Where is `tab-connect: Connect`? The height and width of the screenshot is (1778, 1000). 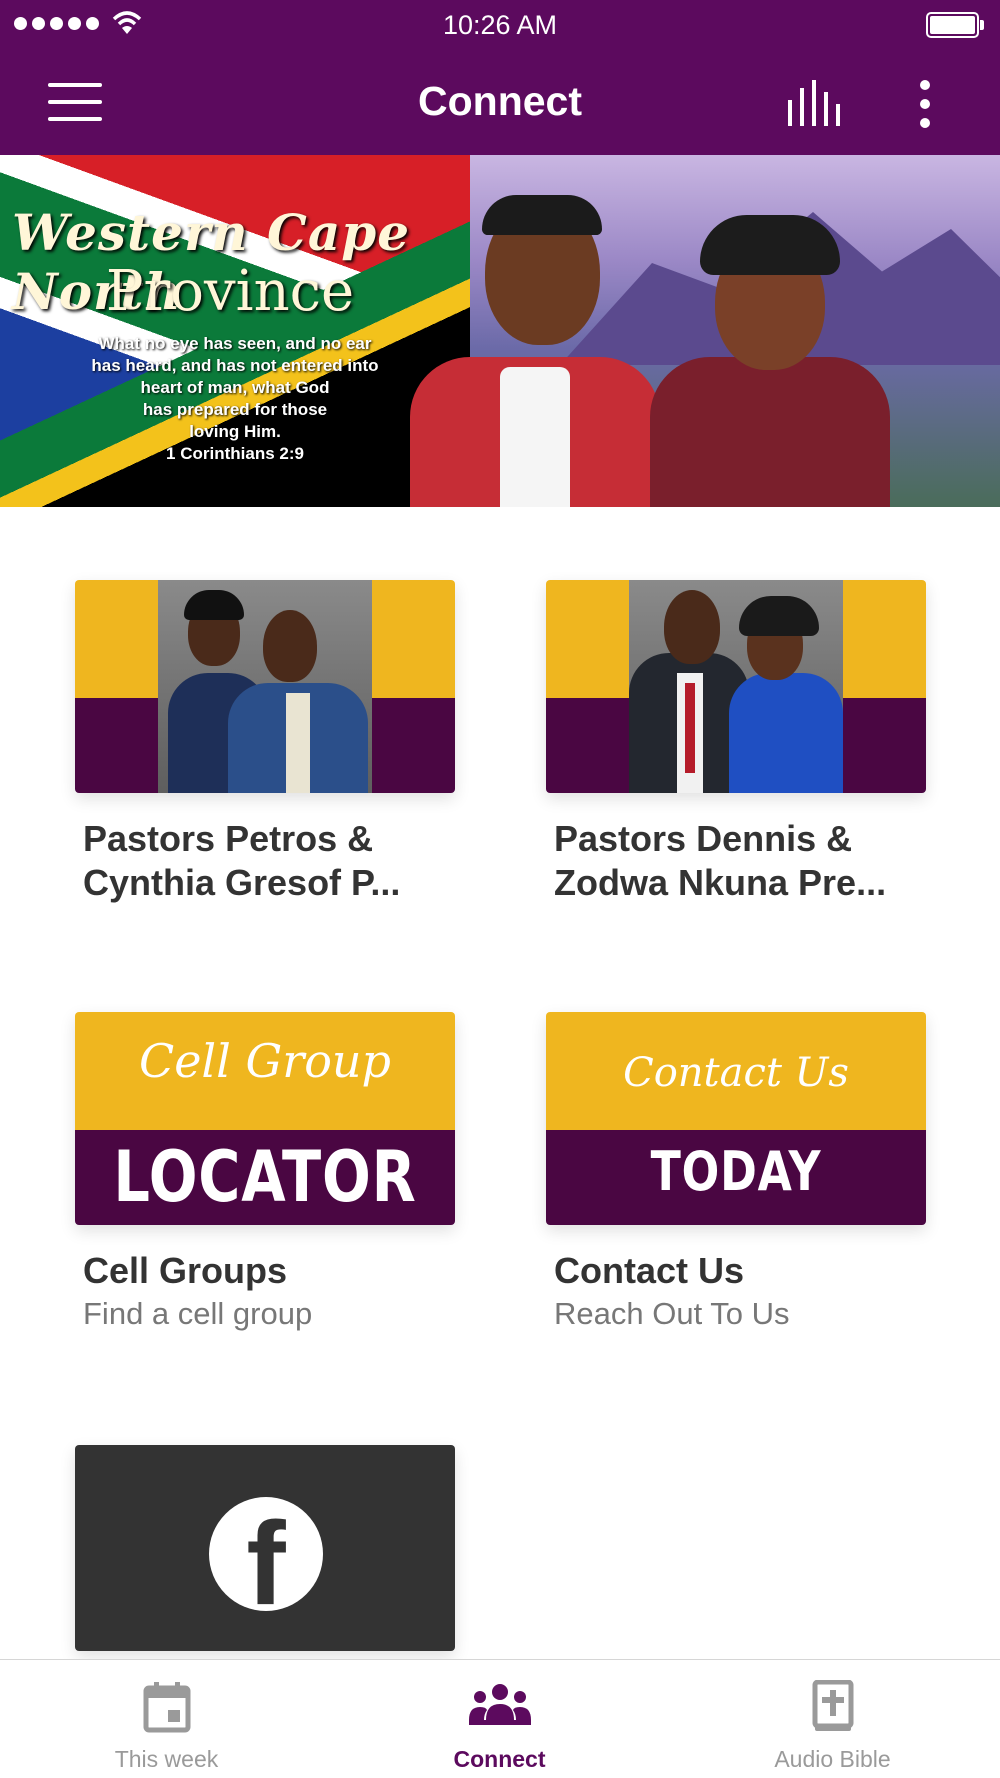 tab-connect: Connect is located at coordinates (499, 1719).